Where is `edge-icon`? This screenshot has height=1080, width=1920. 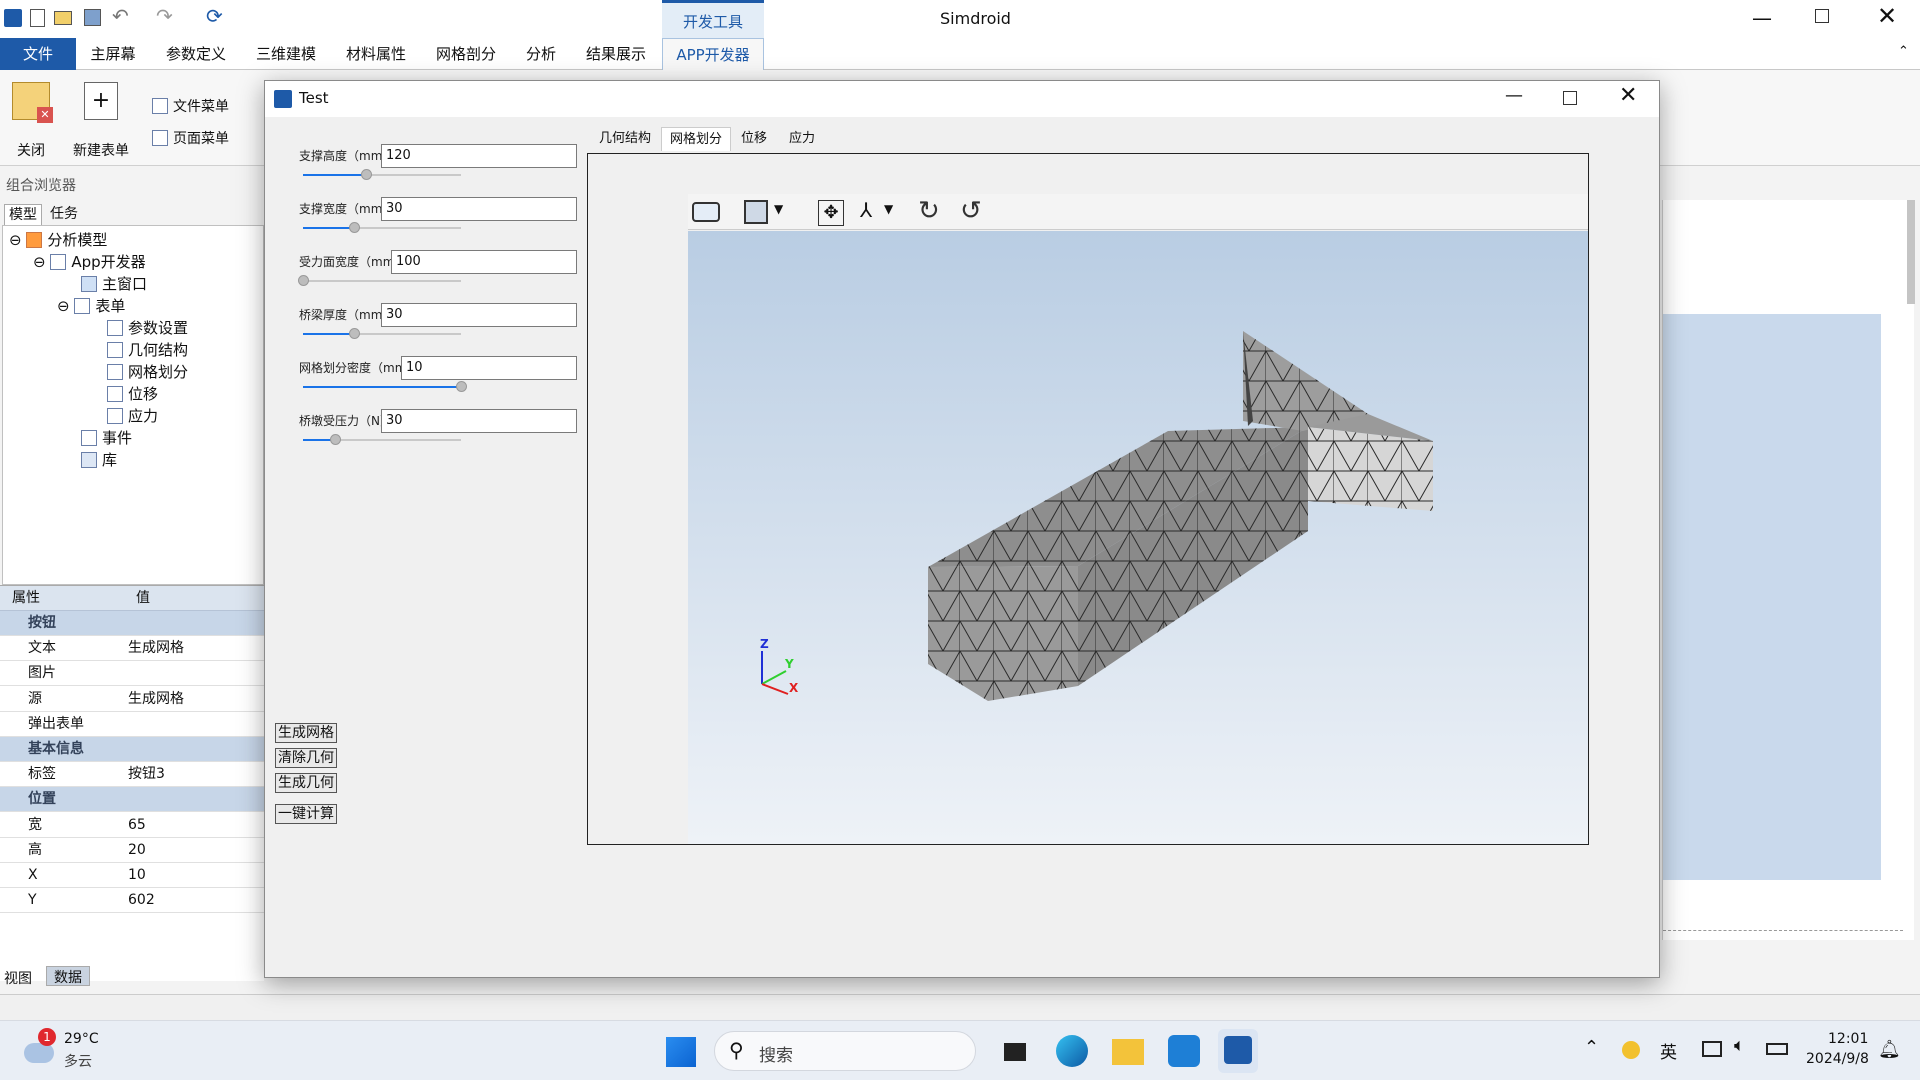
edge-icon is located at coordinates (1072, 1051).